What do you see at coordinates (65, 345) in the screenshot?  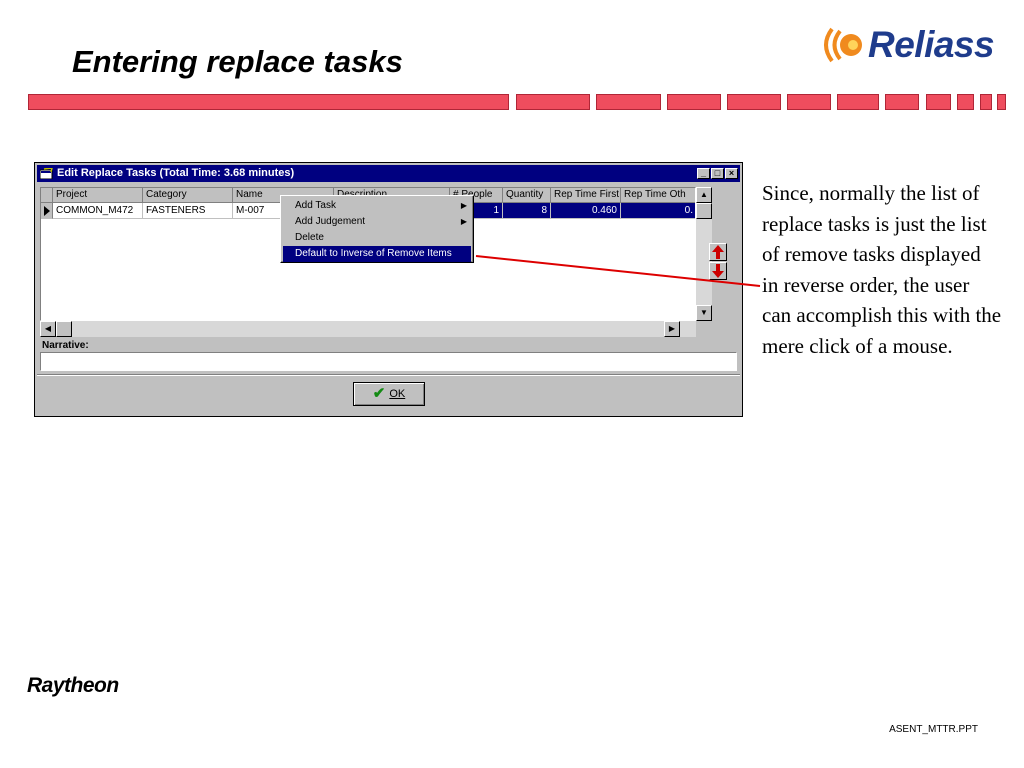 I see `narrative-label: Narrative:` at bounding box center [65, 345].